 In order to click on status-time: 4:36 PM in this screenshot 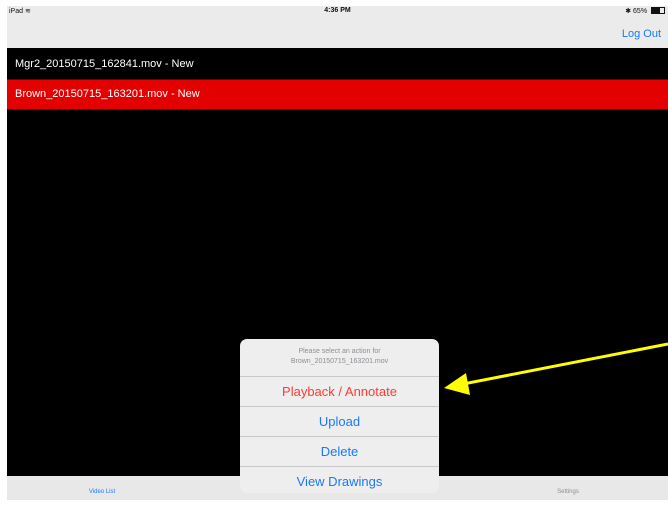, I will do `click(337, 10)`.